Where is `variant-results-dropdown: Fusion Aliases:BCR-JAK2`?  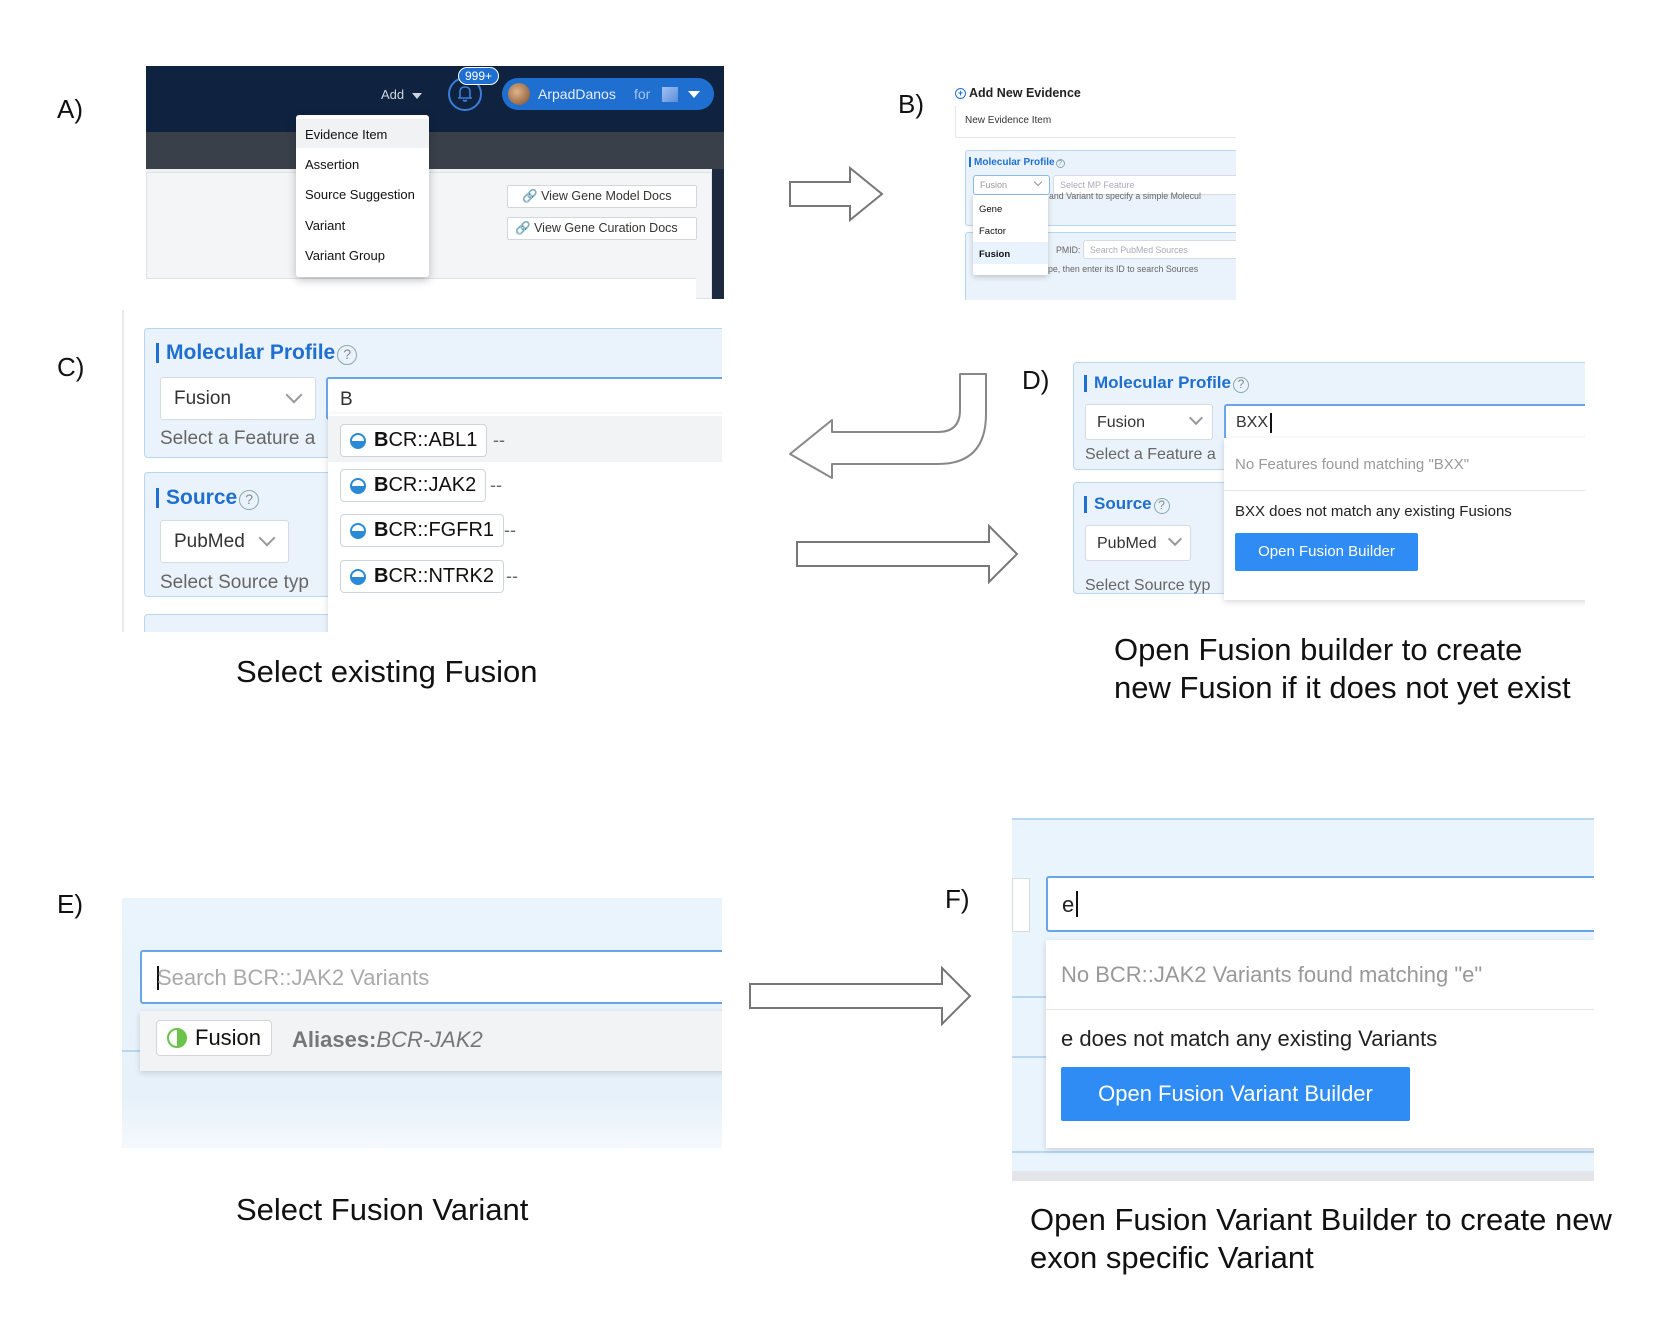
variant-results-dropdown: Fusion Aliases:BCR-JAK2 is located at coordinates (431, 1041).